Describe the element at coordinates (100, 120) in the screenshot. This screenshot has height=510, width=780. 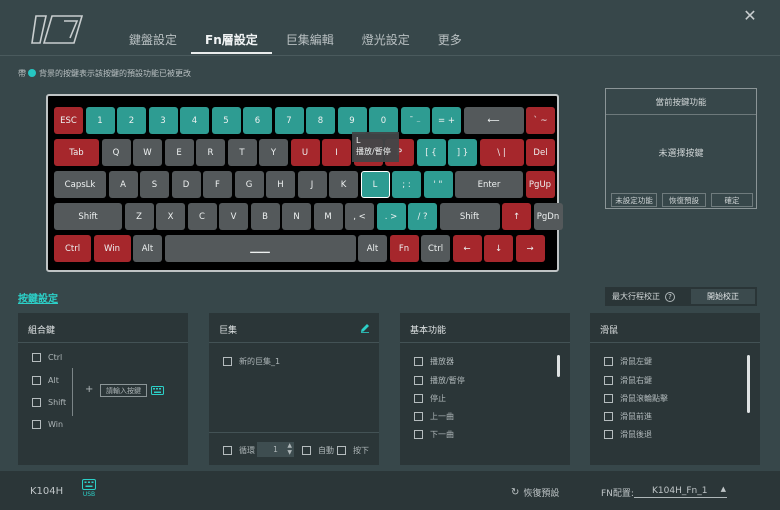
I see `key-0-1: 1` at that location.